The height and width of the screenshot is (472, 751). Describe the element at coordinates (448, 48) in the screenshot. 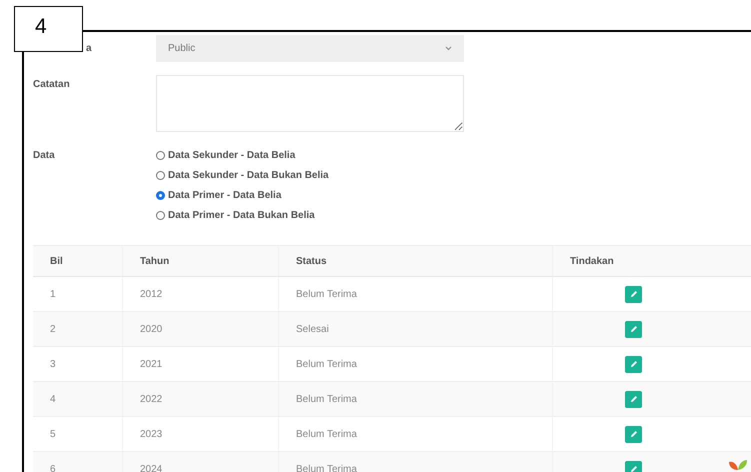

I see `chevron-icon` at that location.